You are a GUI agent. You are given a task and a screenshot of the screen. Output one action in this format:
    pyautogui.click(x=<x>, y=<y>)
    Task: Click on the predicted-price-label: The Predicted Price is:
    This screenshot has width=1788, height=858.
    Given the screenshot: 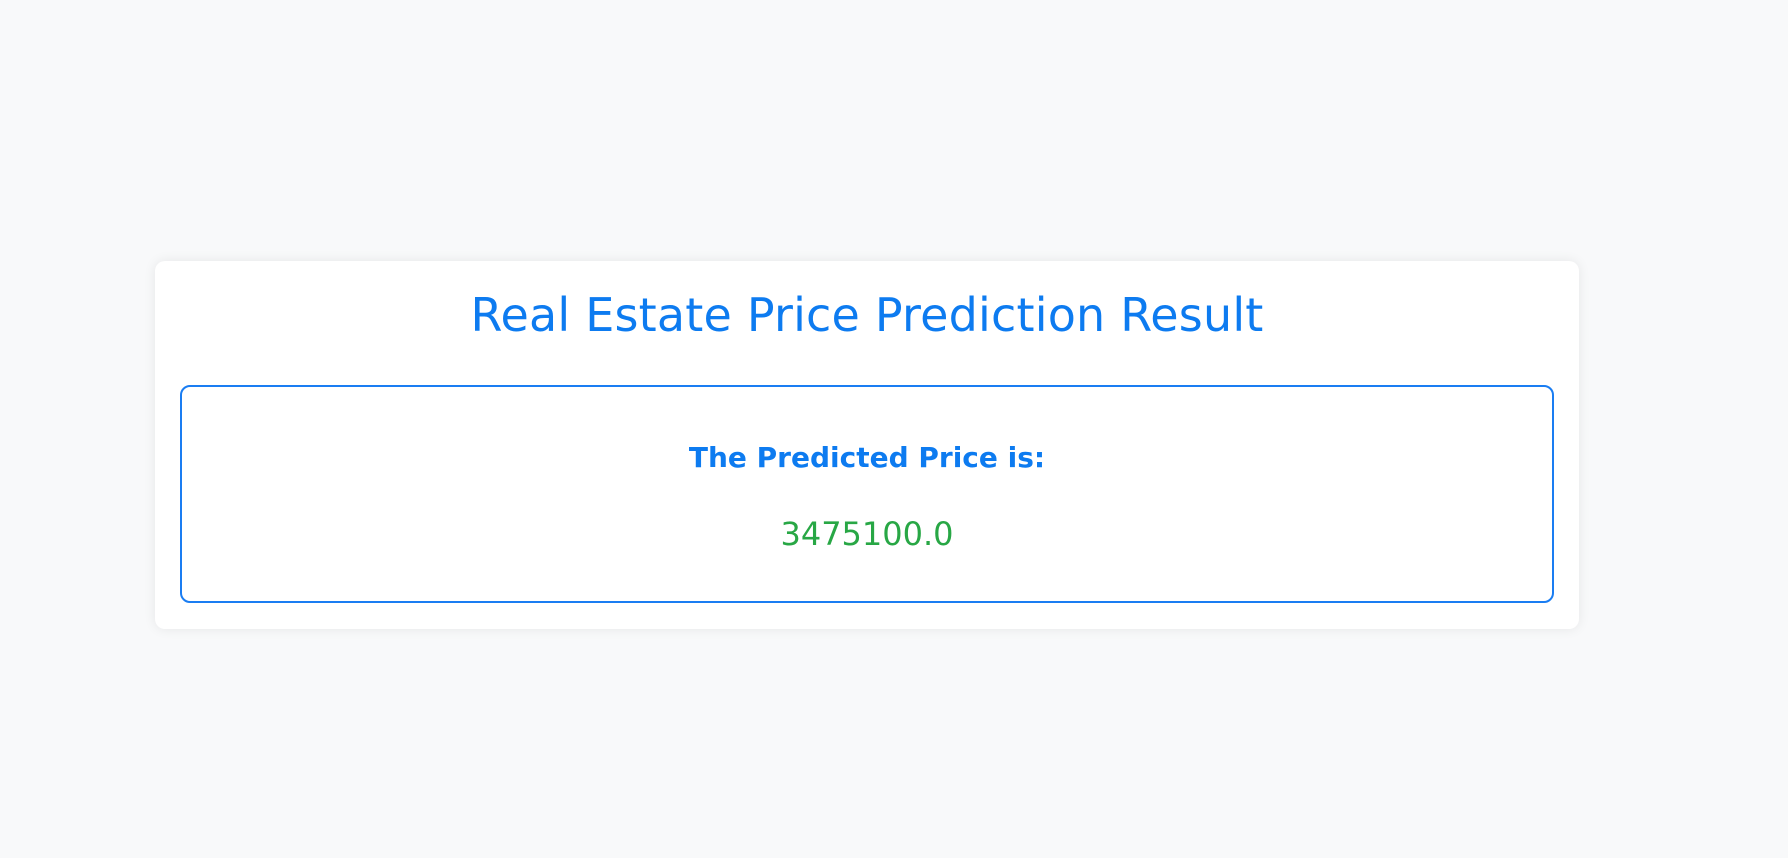 What is the action you would take?
    pyautogui.click(x=867, y=457)
    